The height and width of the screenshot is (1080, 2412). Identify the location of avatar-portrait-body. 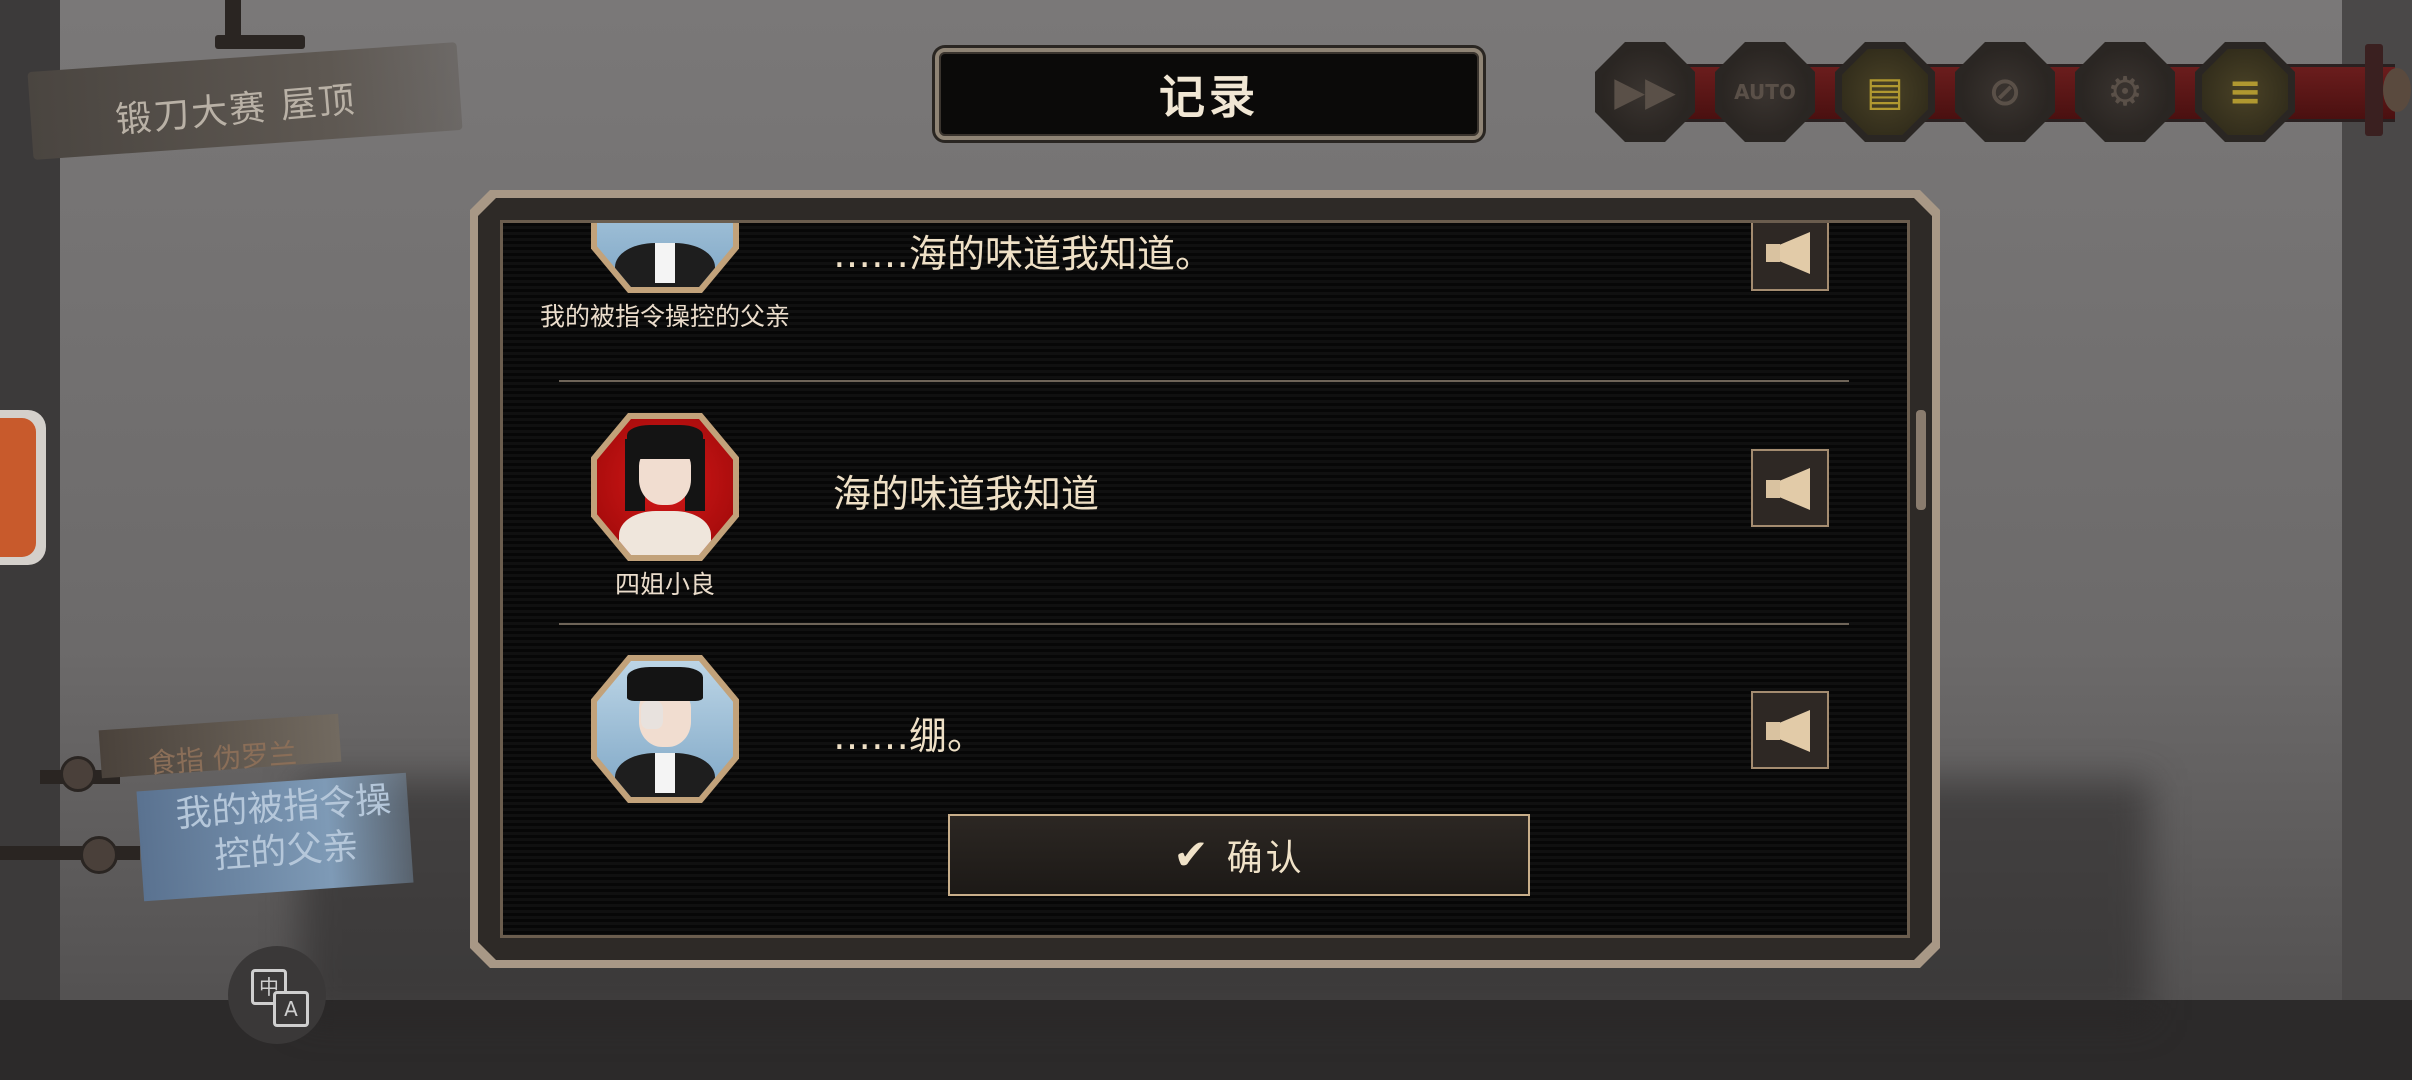
(665, 533).